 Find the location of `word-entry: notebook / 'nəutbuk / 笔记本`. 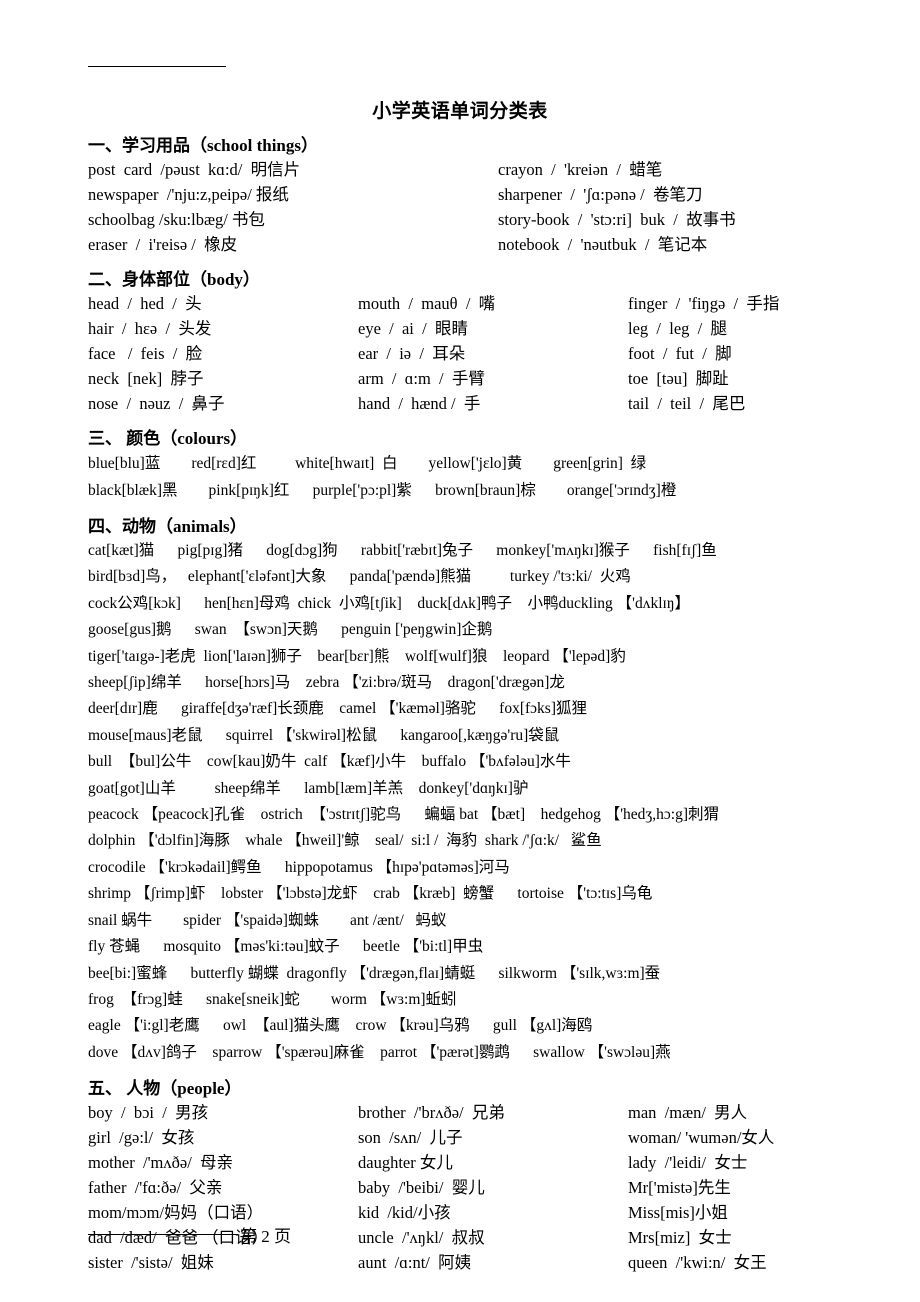

word-entry: notebook / 'nəutbuk / 笔记本 is located at coordinates (603, 244).